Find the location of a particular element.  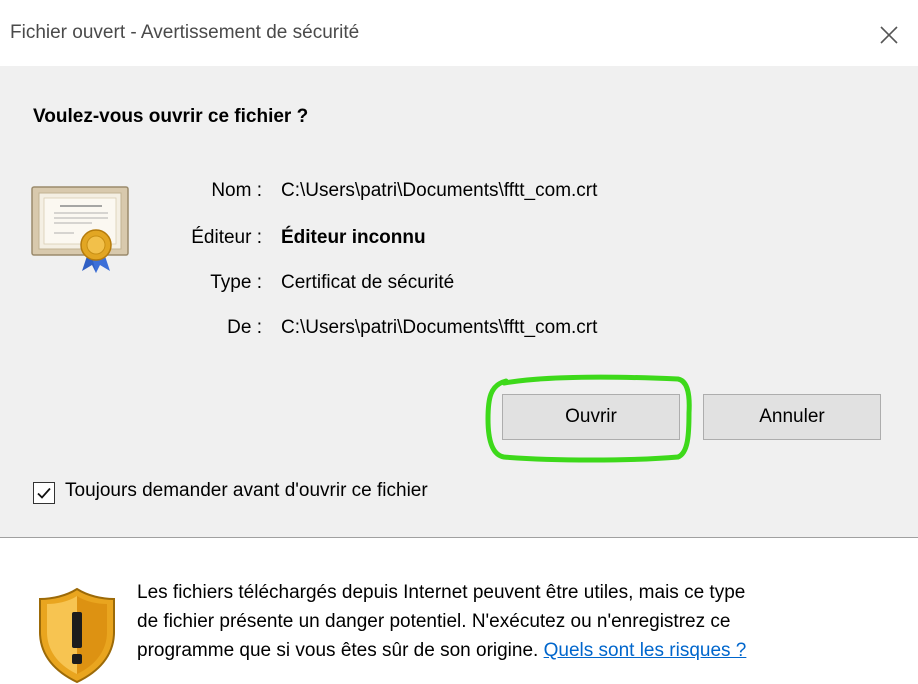

close-button is located at coordinates (889, 35).